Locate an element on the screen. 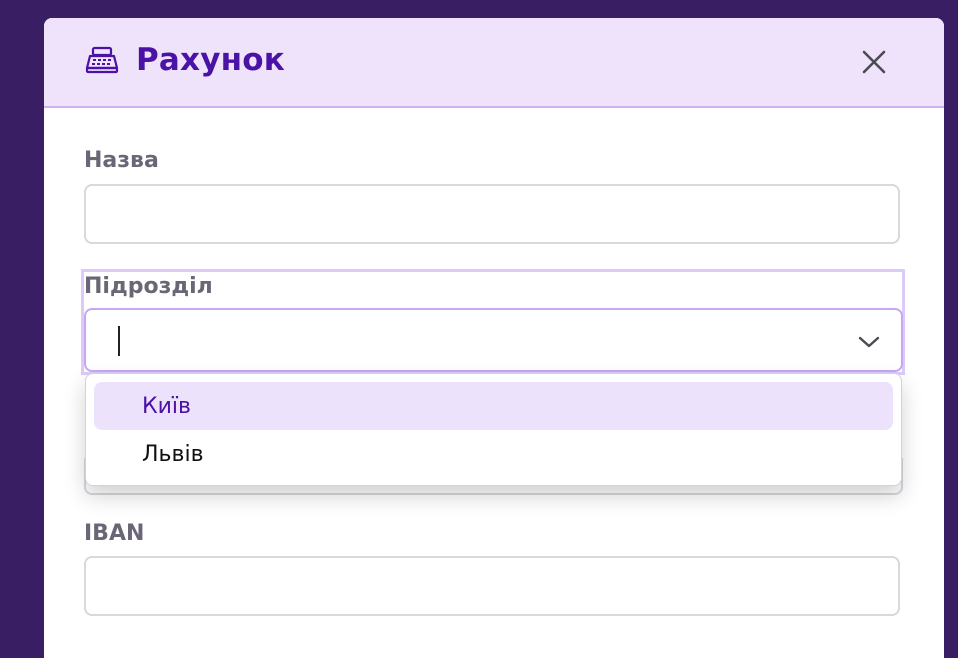  cash-register-icon is located at coordinates (102, 60).